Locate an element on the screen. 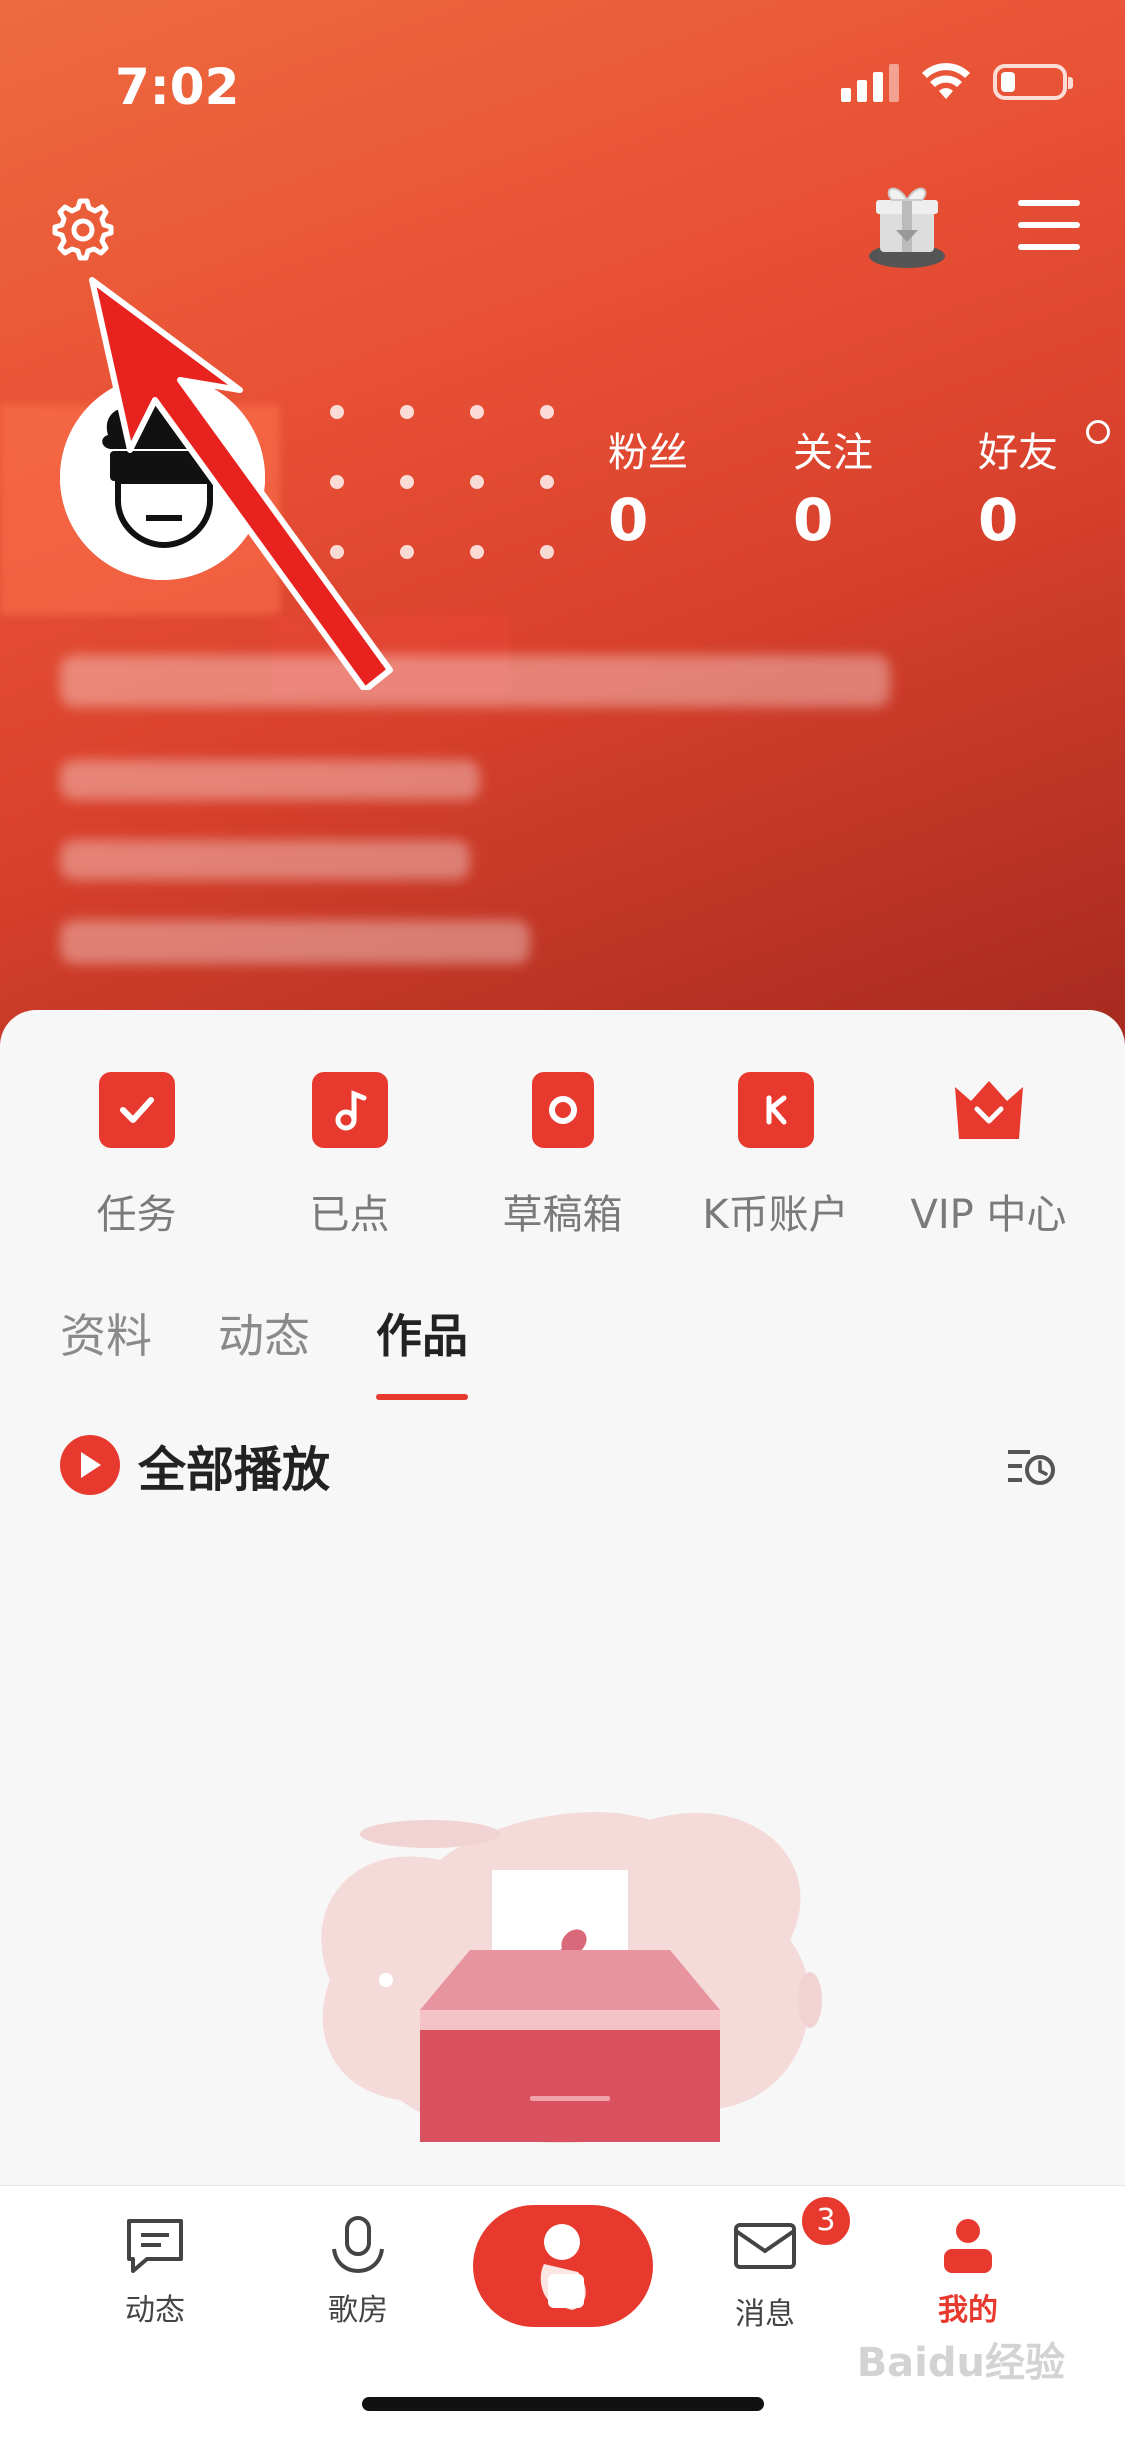  stat-label: 关注 is located at coordinates (833, 453).